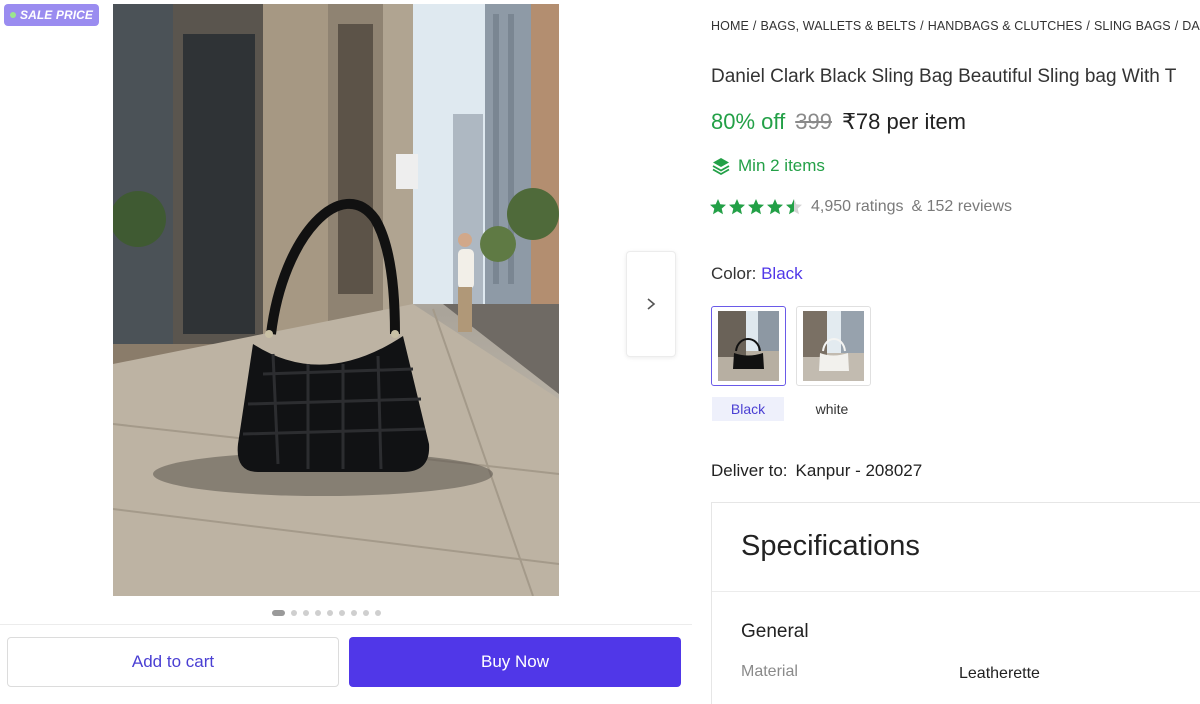 The width and height of the screenshot is (1200, 704). I want to click on sale-price: ₹78 per item, so click(904, 122).